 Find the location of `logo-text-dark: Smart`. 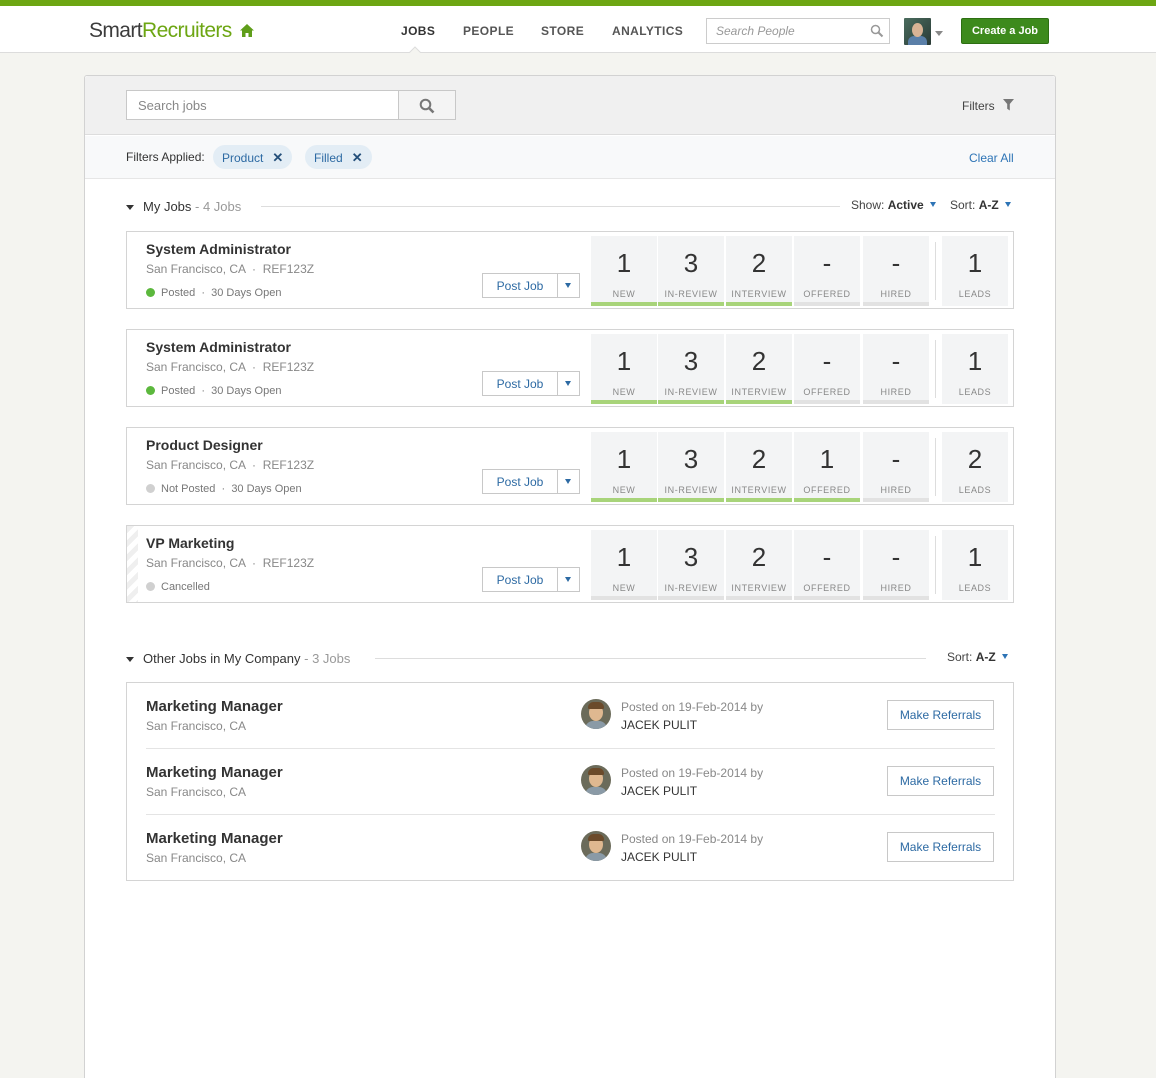

logo-text-dark: Smart is located at coordinates (116, 30).